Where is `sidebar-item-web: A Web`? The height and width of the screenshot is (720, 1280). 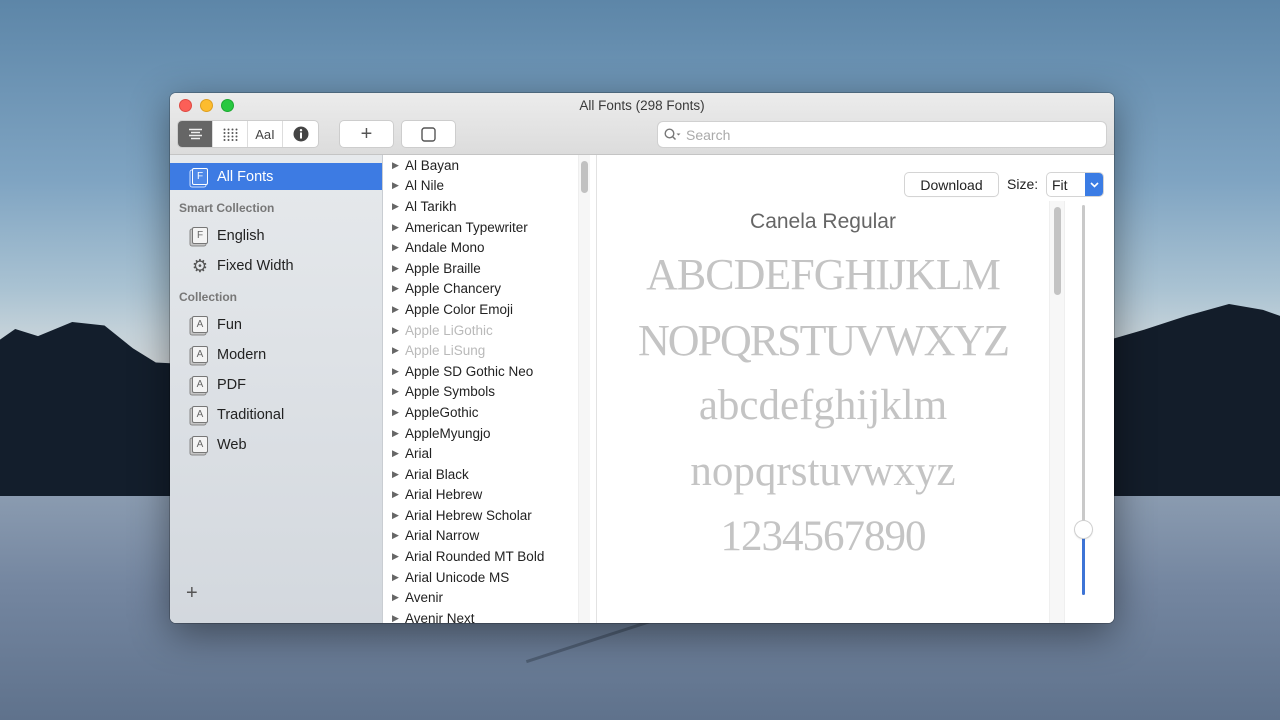 sidebar-item-web: A Web is located at coordinates (276, 444).